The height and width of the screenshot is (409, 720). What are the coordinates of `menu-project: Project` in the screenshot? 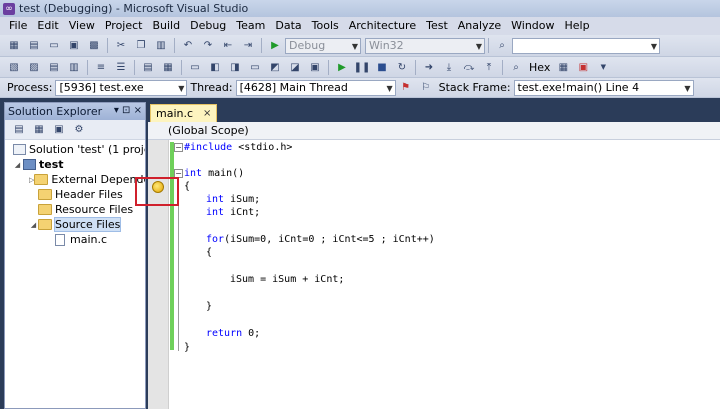 It's located at (124, 26).